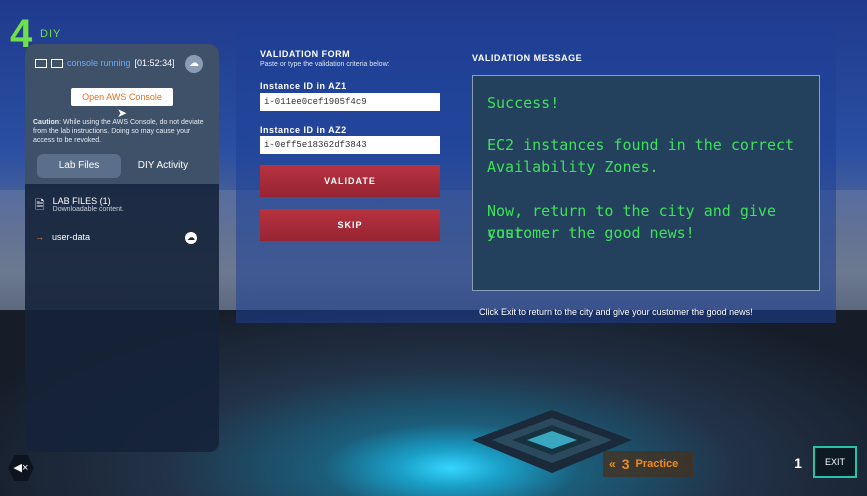  I want to click on az2-label: Instance ID in AZ2, so click(303, 130).